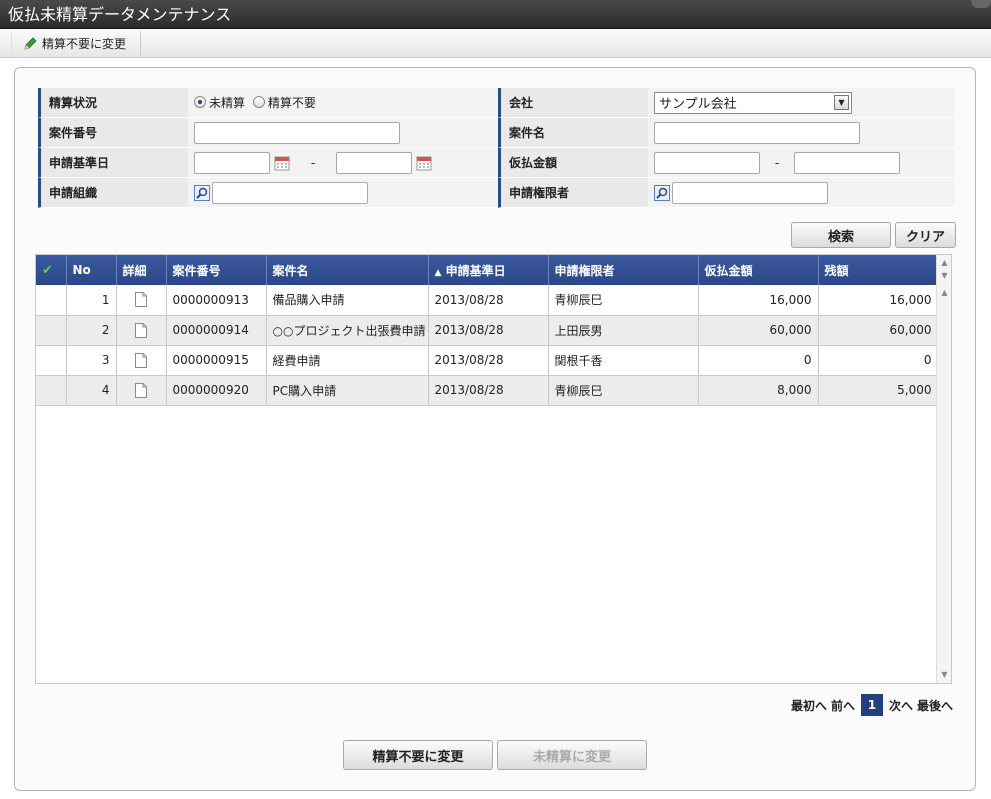  What do you see at coordinates (258, 102) in the screenshot?
I see `radio-not-required-indicator` at bounding box center [258, 102].